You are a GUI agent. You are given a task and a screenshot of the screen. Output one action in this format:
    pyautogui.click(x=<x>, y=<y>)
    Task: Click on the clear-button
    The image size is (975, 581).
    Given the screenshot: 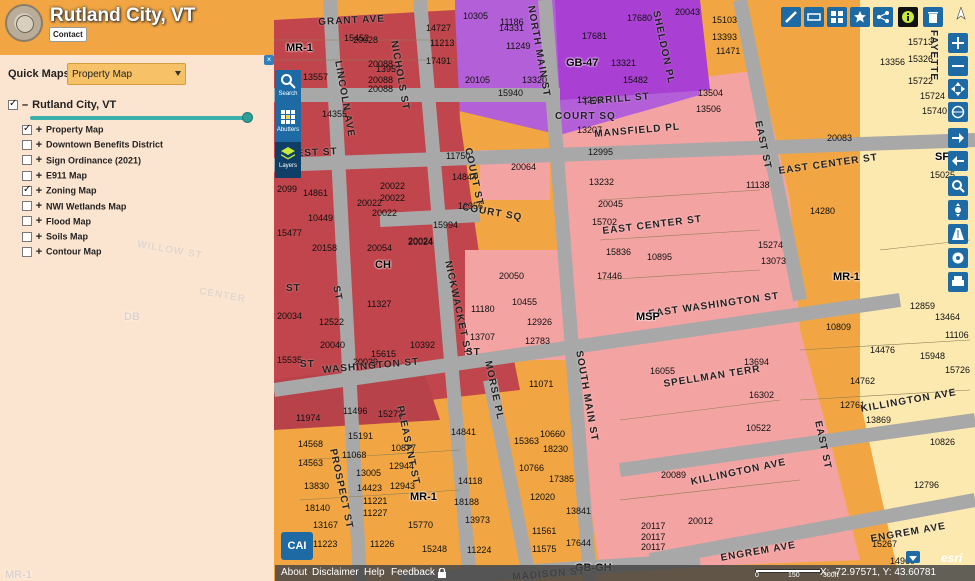 What is the action you would take?
    pyautogui.click(x=933, y=17)
    